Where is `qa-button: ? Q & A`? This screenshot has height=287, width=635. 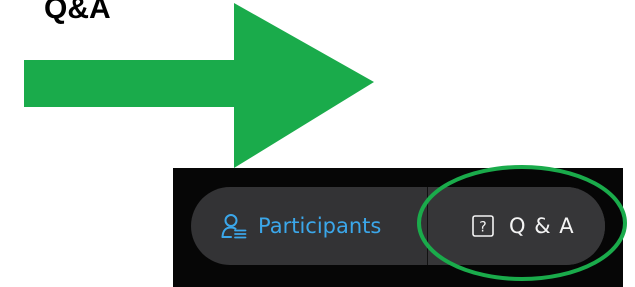
qa-button: ? Q & A is located at coordinates (516, 226).